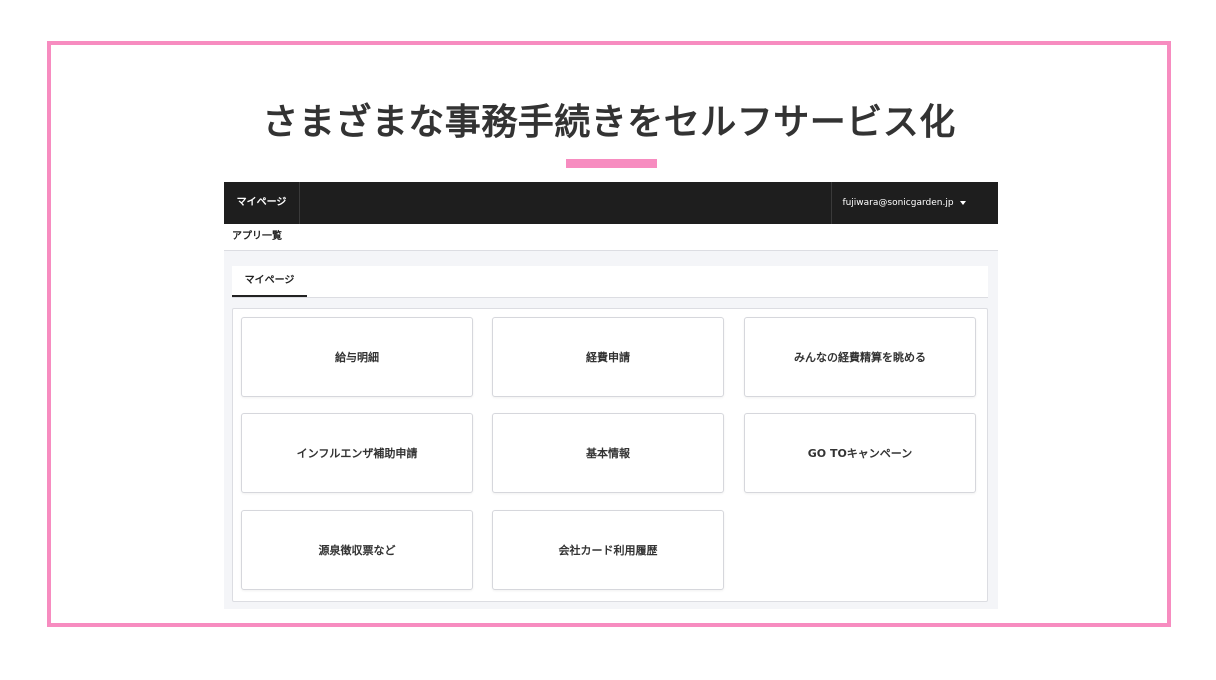 The height and width of the screenshot is (680, 1216). I want to click on app-tile-basic-info: 基本情報, so click(608, 453).